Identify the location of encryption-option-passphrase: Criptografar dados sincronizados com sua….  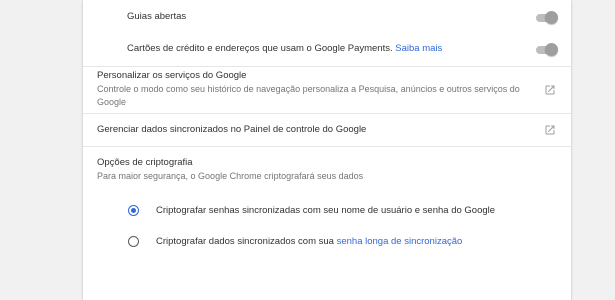
(327, 244).